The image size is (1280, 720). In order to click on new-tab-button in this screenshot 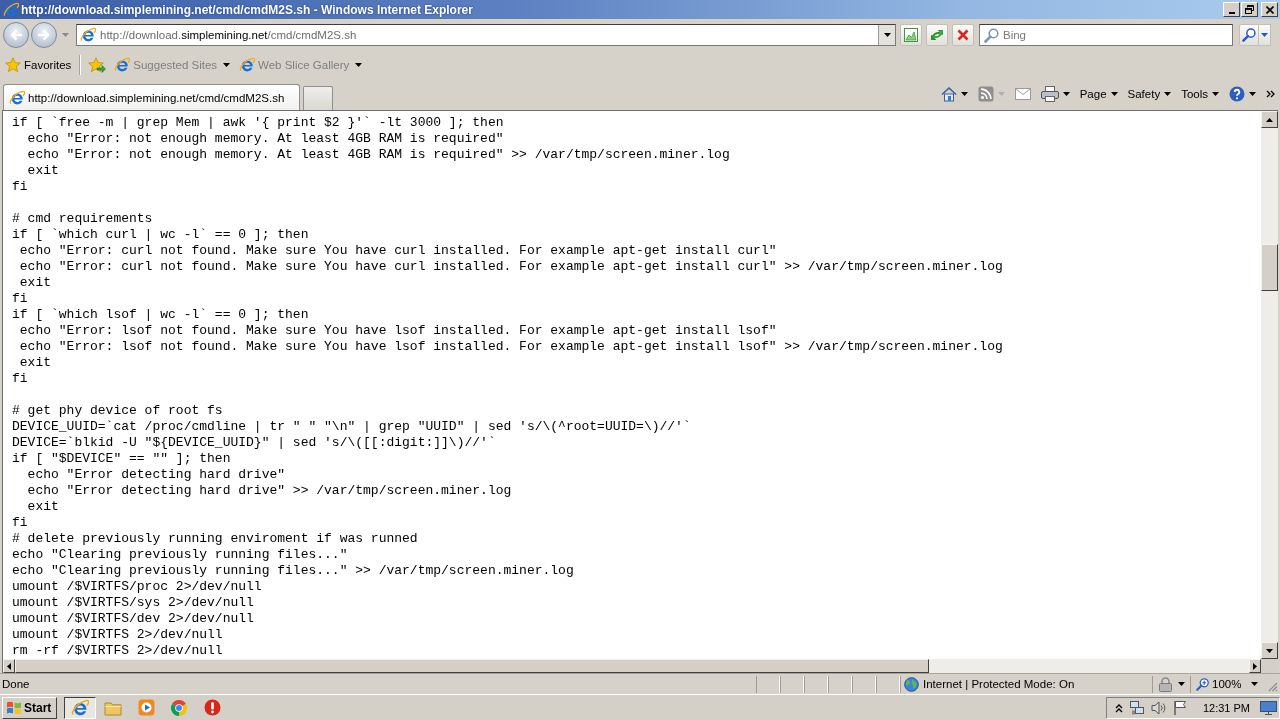, I will do `click(318, 98)`.